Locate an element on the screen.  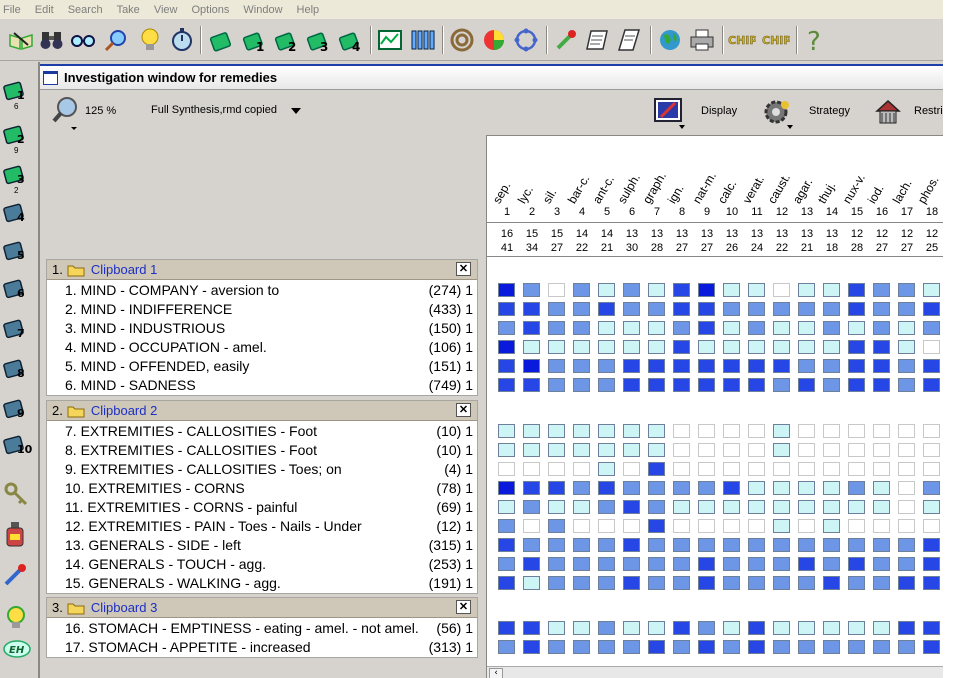
rubric-row: 4. MIND - OCCUPATION - amel. (106) 1 is located at coordinates (262, 346).